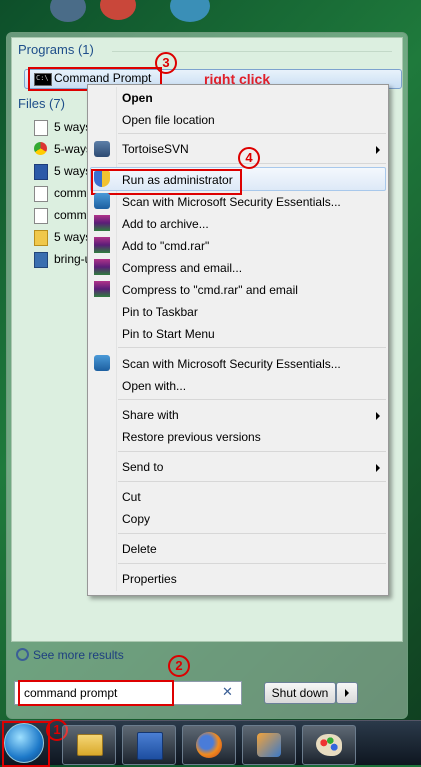  Describe the element at coordinates (150, 415) in the screenshot. I see `menu-item-share-with: Share with` at that location.